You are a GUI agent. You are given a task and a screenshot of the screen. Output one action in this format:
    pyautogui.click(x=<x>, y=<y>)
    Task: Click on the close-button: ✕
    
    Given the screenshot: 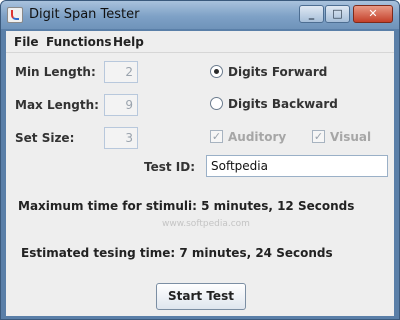 What is the action you would take?
    pyautogui.click(x=373, y=14)
    